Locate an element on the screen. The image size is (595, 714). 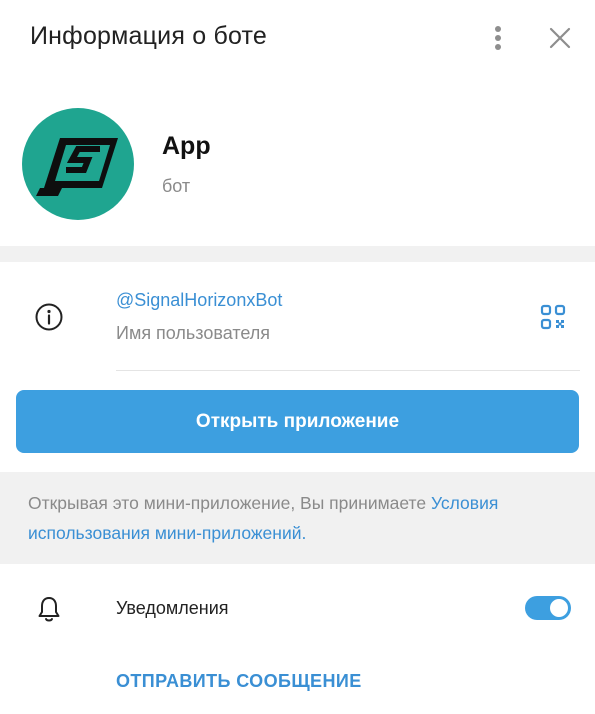
terms-suffix: . is located at coordinates (304, 533).